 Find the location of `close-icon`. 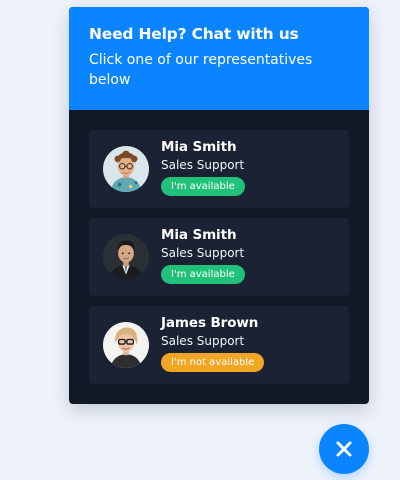

close-icon is located at coordinates (344, 449).